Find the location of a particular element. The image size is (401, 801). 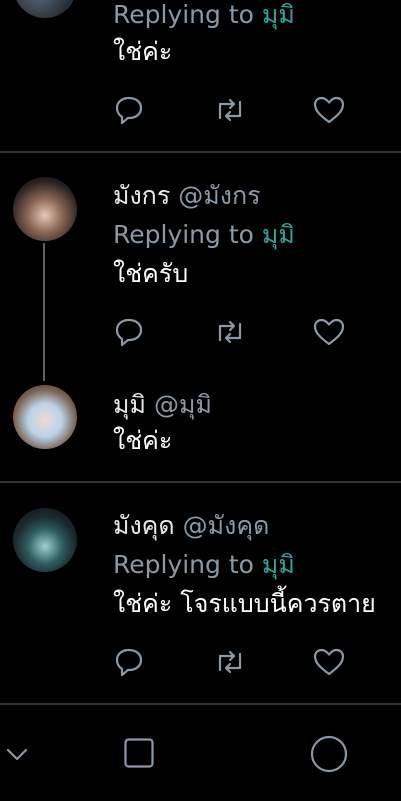

author-line: มังกร @มังกร is located at coordinates (187, 196).